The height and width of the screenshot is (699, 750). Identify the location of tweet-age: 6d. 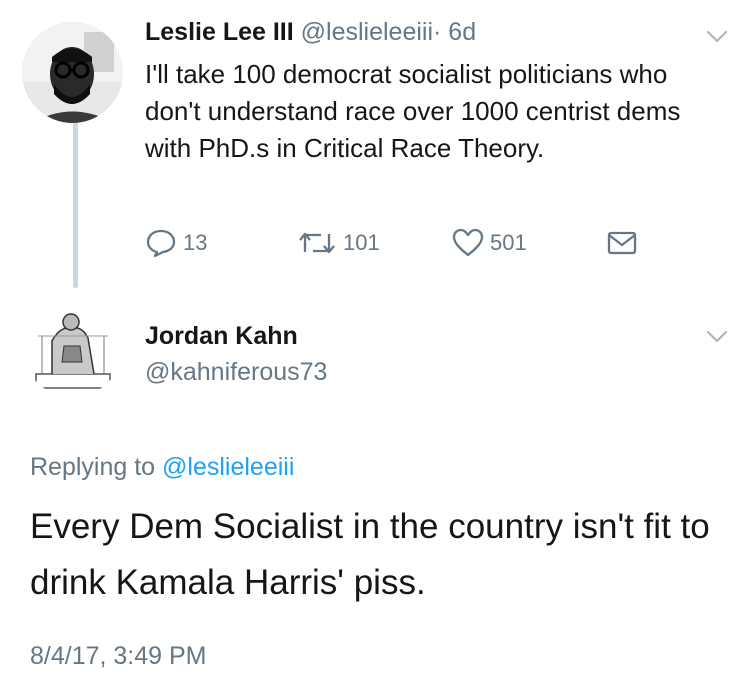
(462, 32).